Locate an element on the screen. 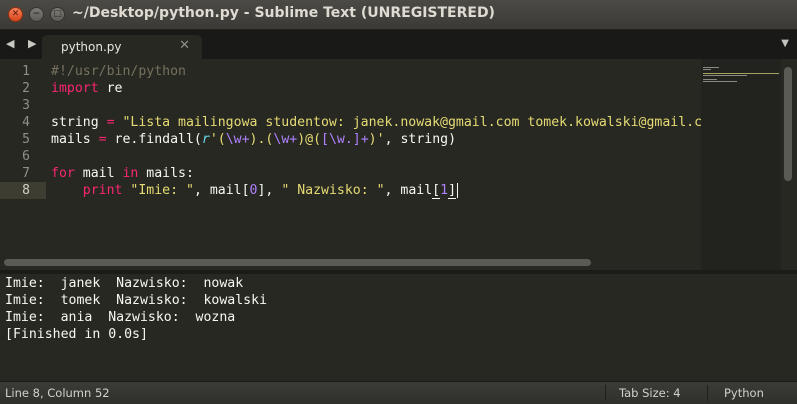 The image size is (797, 404). minimize-window-button: − is located at coordinates (36, 14).